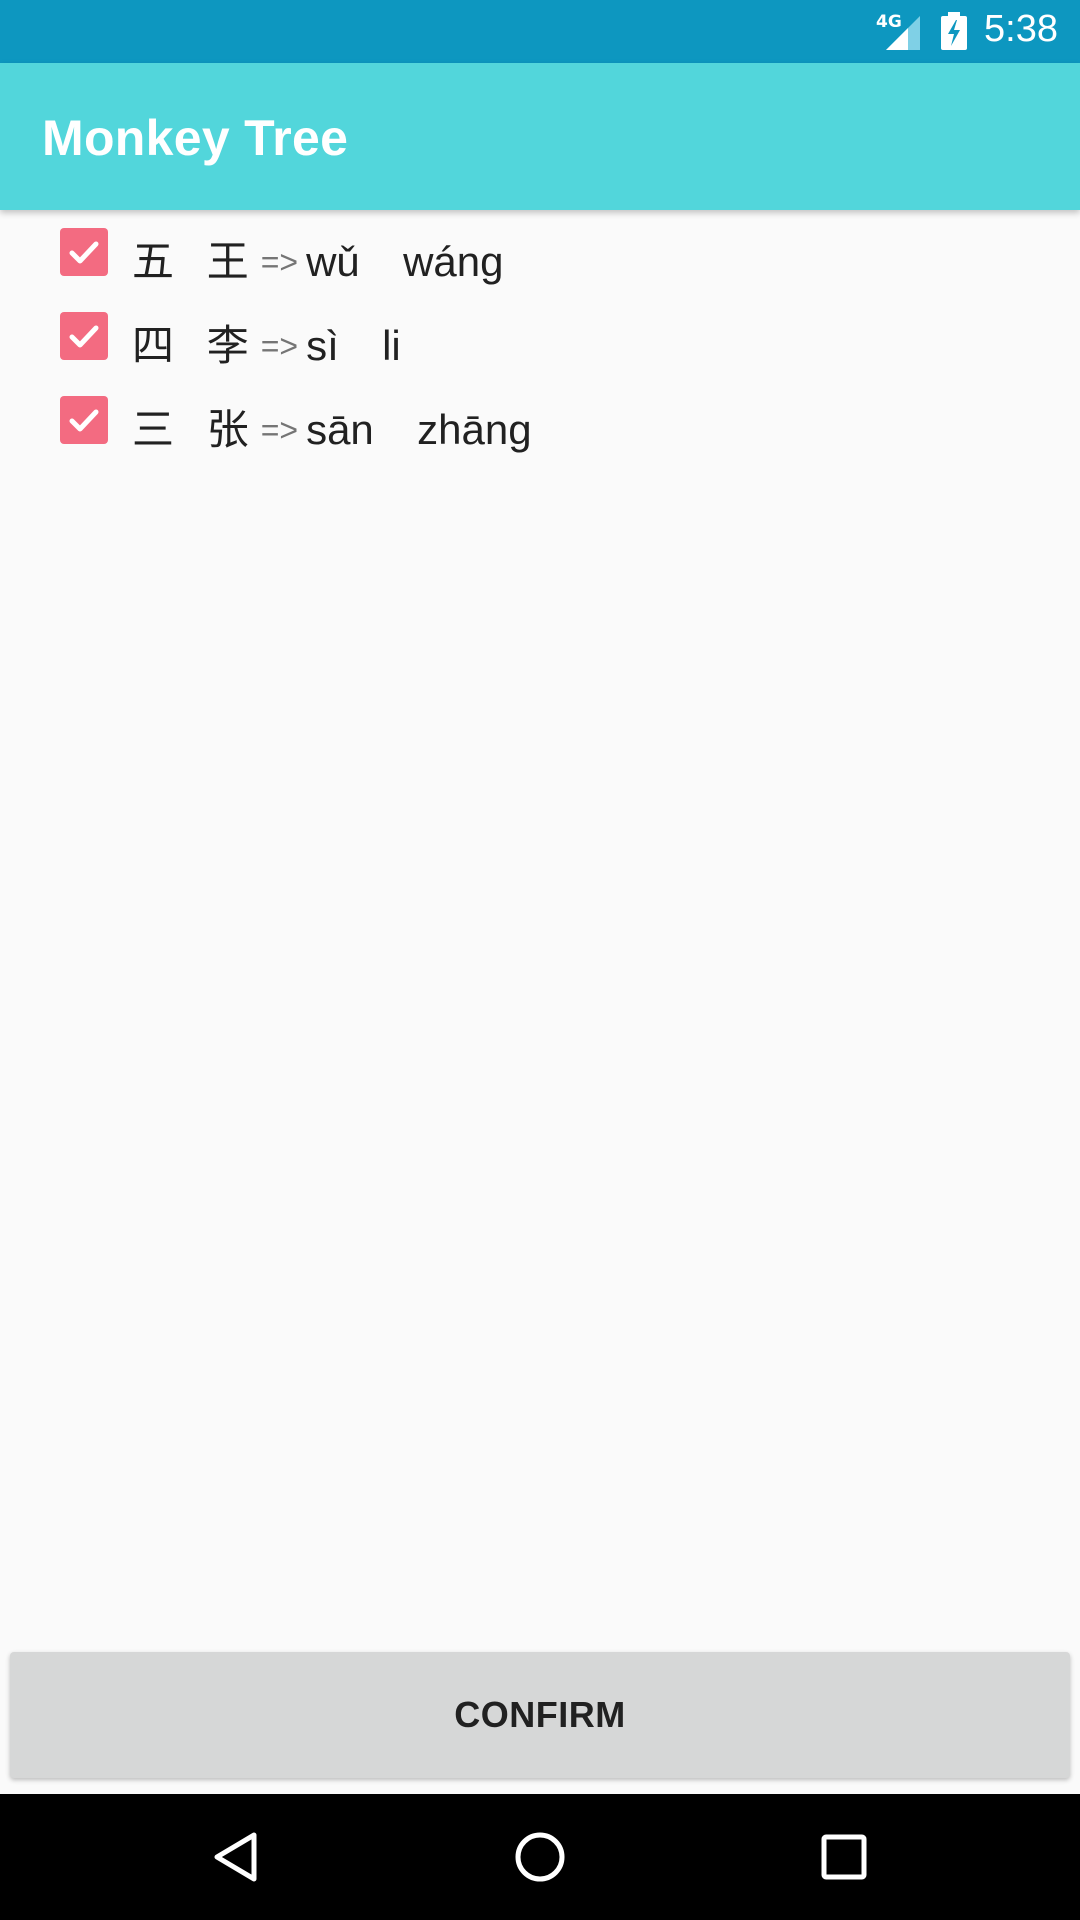 The height and width of the screenshot is (1920, 1080). What do you see at coordinates (237, 1857) in the screenshot?
I see `back-icon` at bounding box center [237, 1857].